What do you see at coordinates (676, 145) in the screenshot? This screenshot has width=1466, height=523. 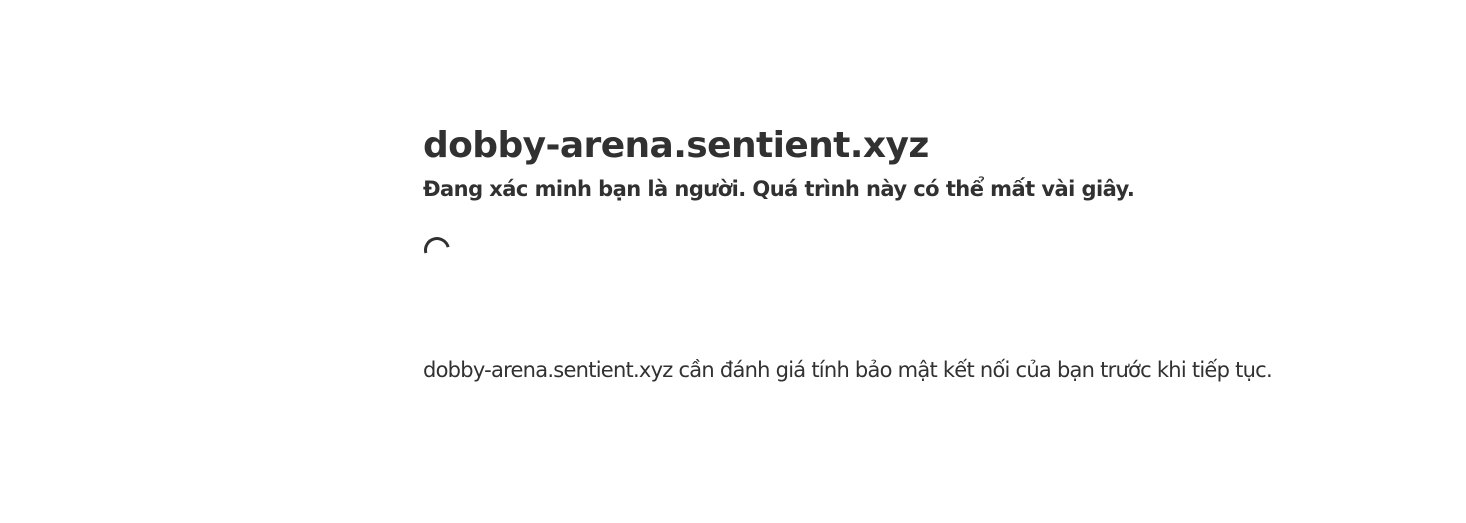 I see `site-title: dobby-arena.sentient.xyz` at bounding box center [676, 145].